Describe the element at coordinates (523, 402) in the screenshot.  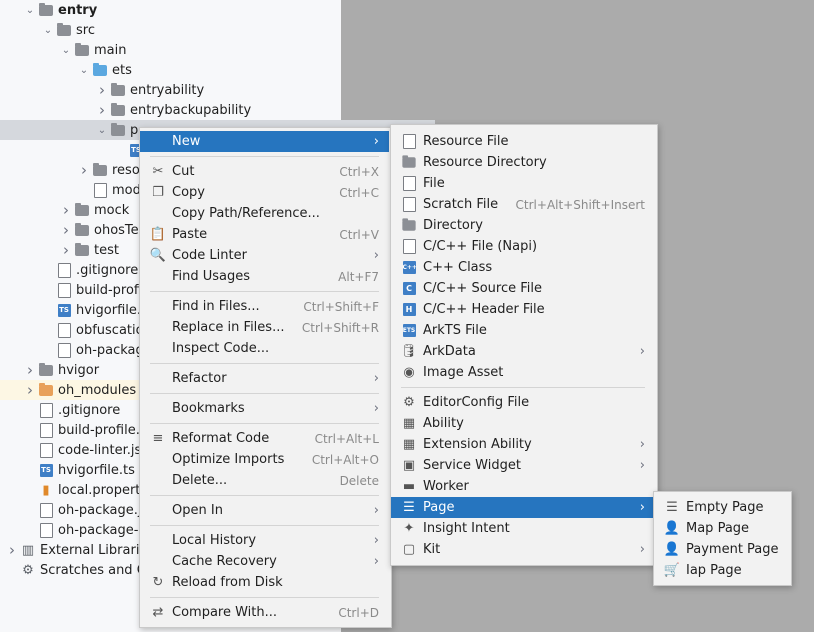
I see `menu-item-editorconfig-file: ⚙ EditorConfig File` at that location.